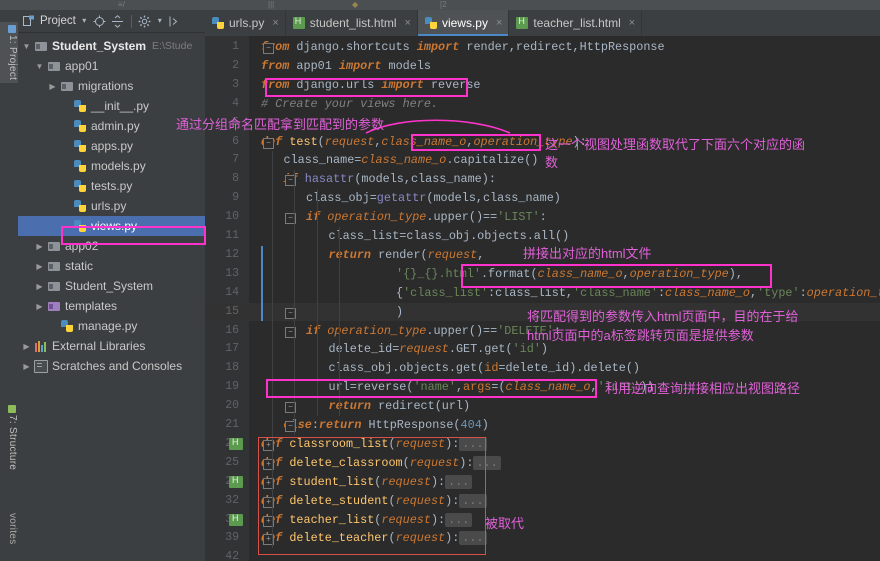 Image resolution: width=880 pixels, height=561 pixels. What do you see at coordinates (232, 387) in the screenshot?
I see `line-number: 19` at bounding box center [232, 387].